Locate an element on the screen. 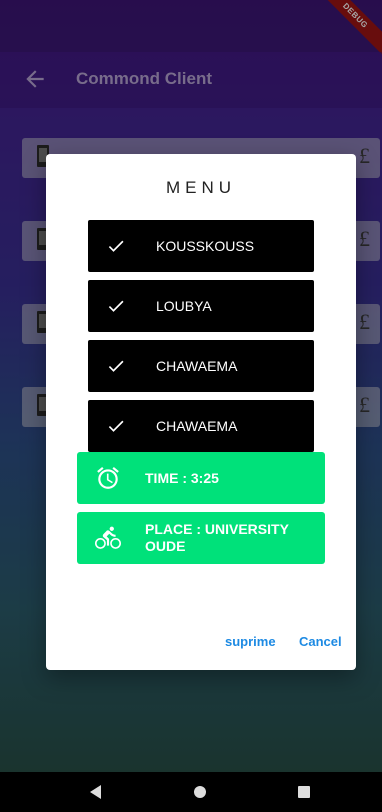  menu-item: LOUBYA is located at coordinates (201, 306).